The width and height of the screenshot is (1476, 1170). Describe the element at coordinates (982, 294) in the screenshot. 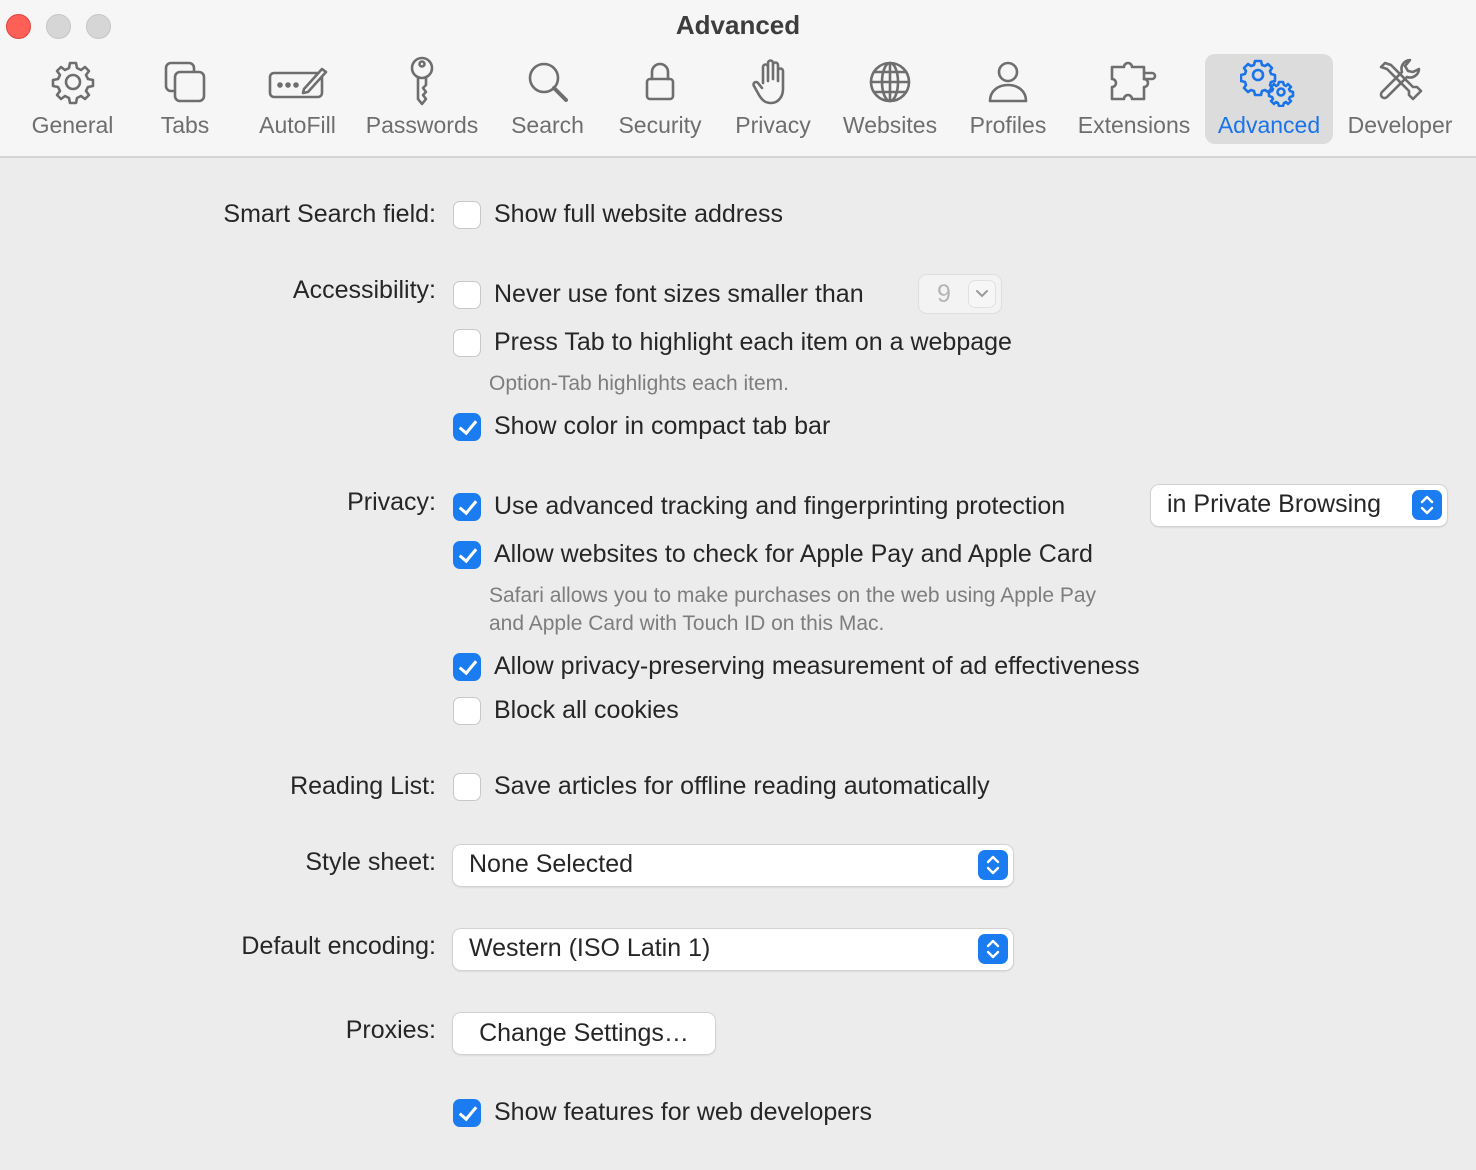

I see `chevron-down-icon` at that location.